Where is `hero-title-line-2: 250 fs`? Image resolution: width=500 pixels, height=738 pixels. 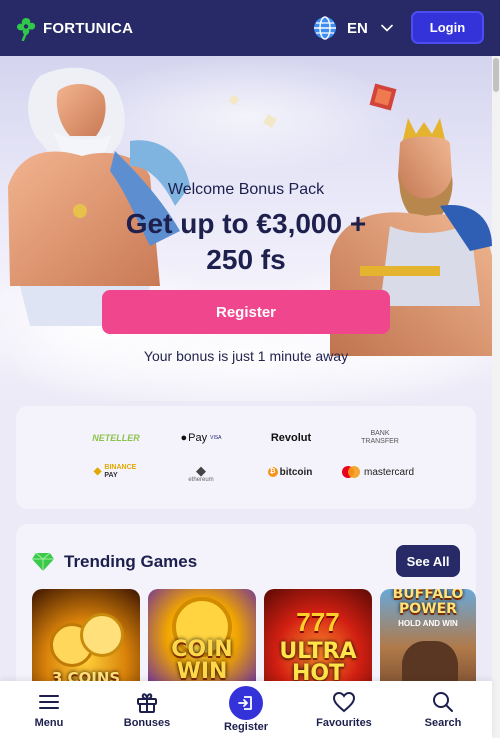
hero-title-line-2: 250 fs is located at coordinates (246, 259).